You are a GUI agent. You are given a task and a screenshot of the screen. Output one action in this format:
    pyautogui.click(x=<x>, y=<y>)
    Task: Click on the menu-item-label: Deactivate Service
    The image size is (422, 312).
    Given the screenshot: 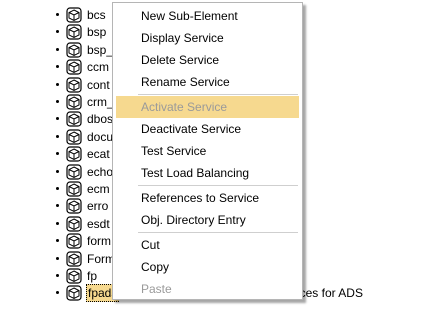 What is the action you would take?
    pyautogui.click(x=191, y=129)
    